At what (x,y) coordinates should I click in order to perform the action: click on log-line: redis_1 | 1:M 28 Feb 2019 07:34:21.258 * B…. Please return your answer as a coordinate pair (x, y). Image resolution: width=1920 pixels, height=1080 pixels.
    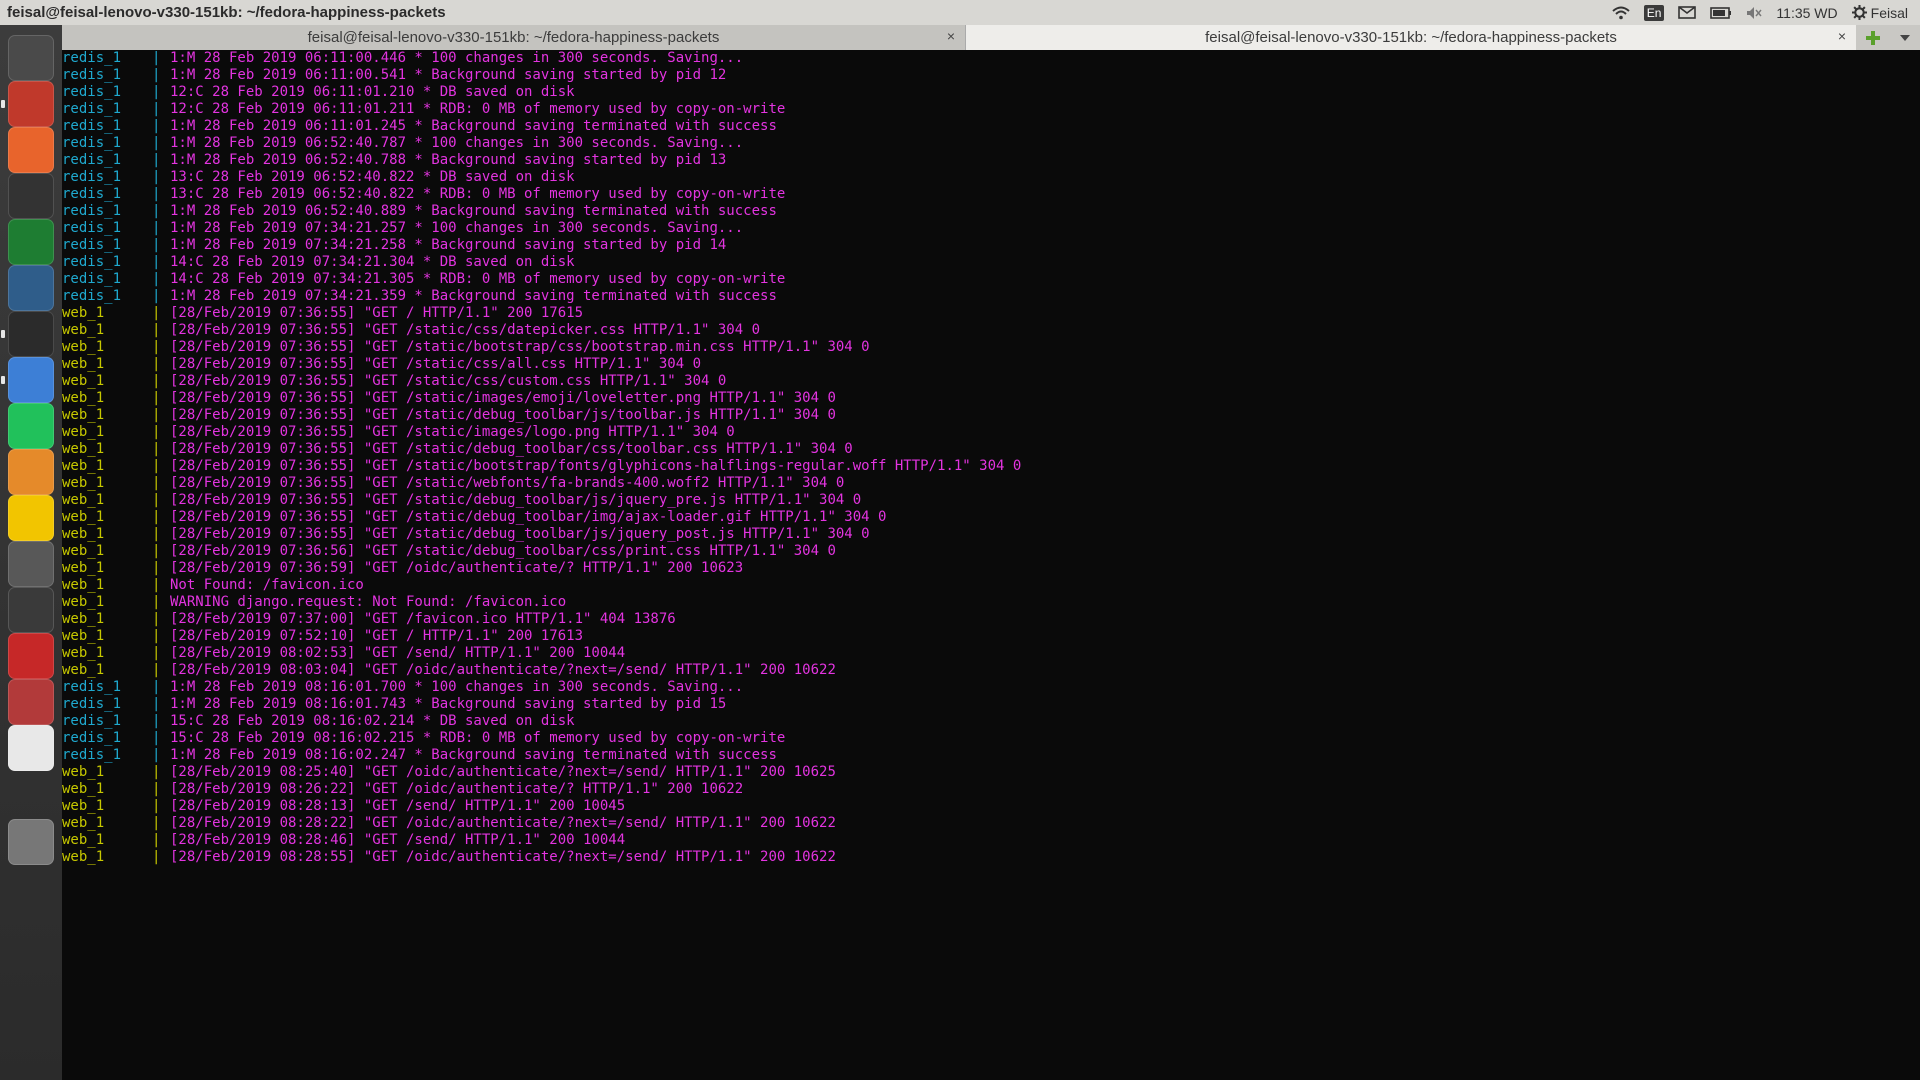
    Looking at the image, I should click on (991, 245).